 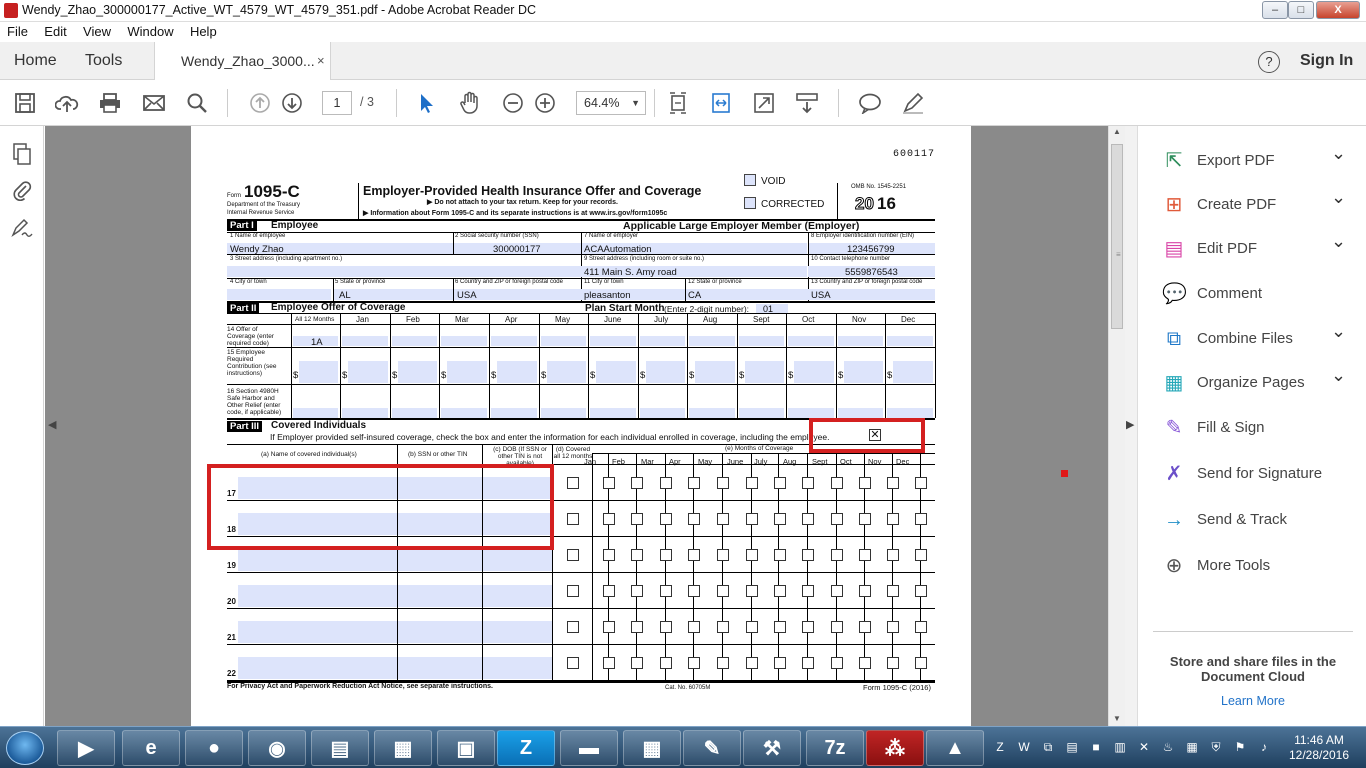 I want to click on scroll-up-icon: ▲, so click(x=1117, y=131).